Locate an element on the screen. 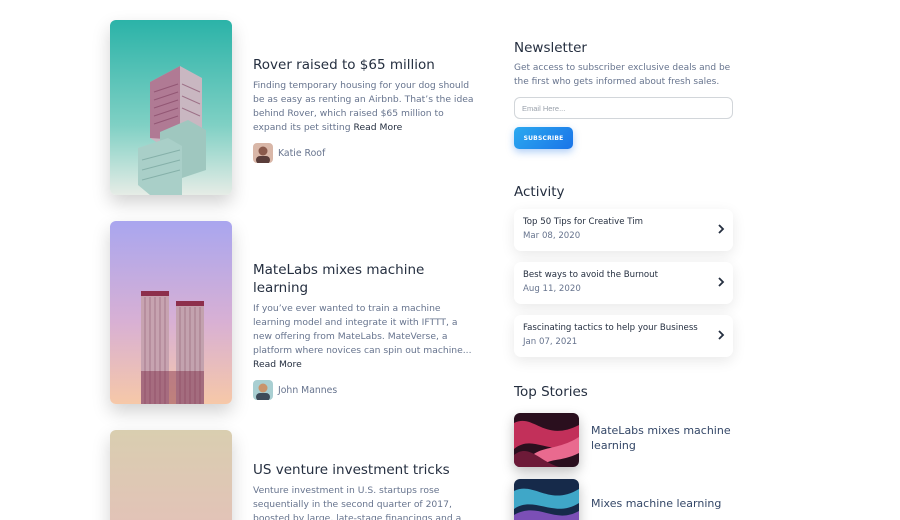 The width and height of the screenshot is (900, 520). top-story-title: MateLabs mixes machine learning is located at coordinates (661, 438).